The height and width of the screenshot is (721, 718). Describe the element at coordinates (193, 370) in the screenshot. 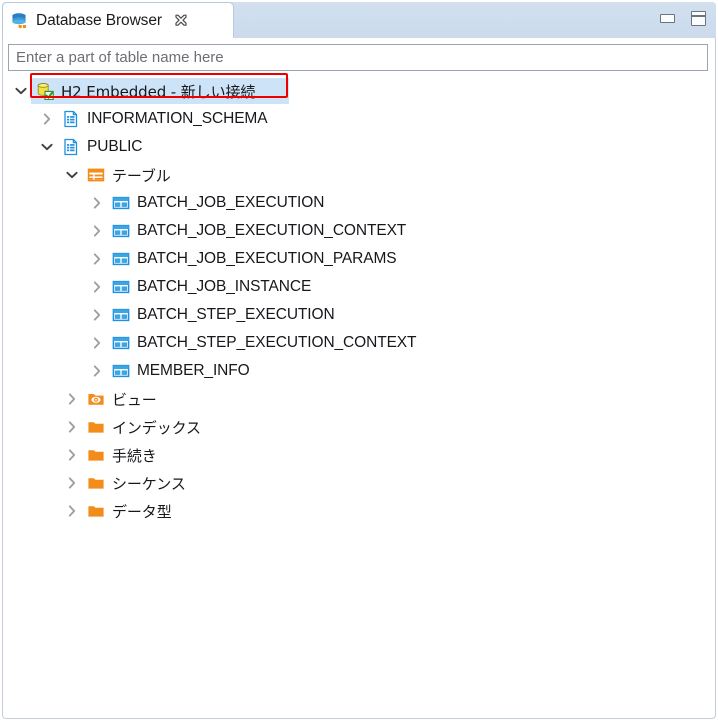

I see `tree-node-label: MEMBER_INFO` at that location.